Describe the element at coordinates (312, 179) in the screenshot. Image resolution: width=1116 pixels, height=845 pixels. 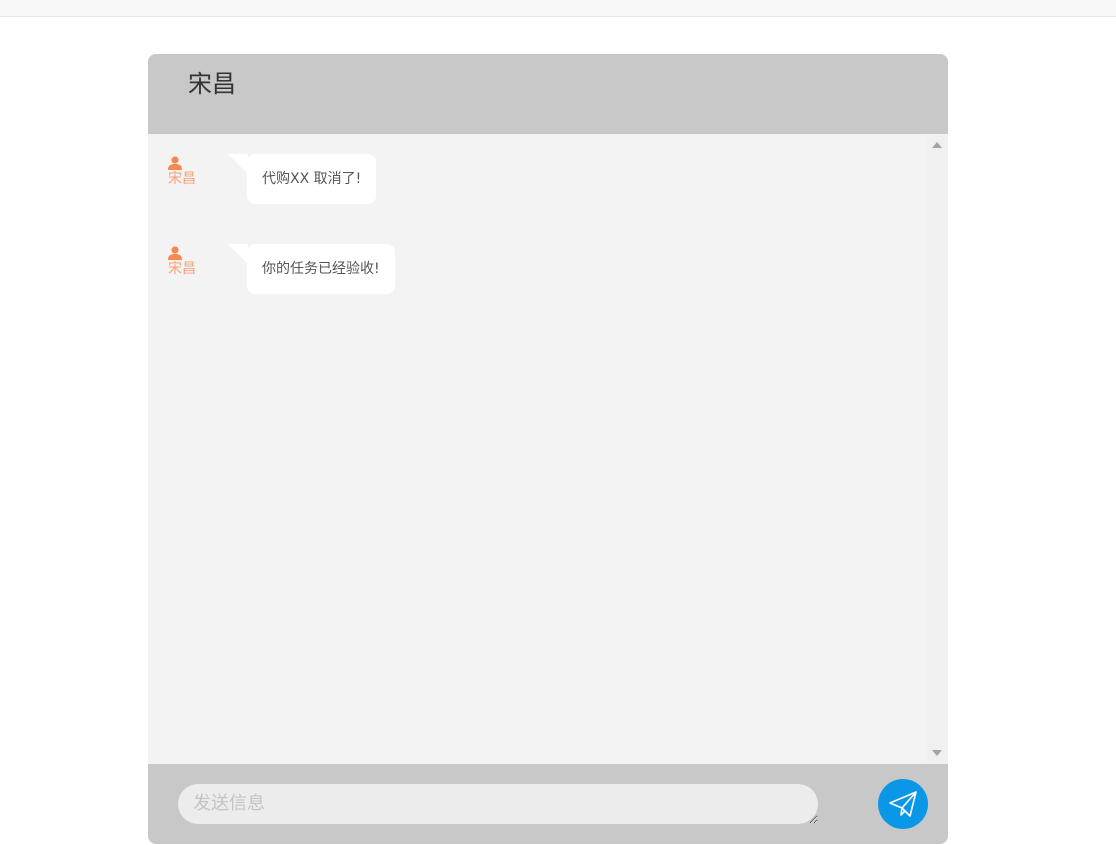
I see `message-bubble: 代购XX 取消了!` at that location.